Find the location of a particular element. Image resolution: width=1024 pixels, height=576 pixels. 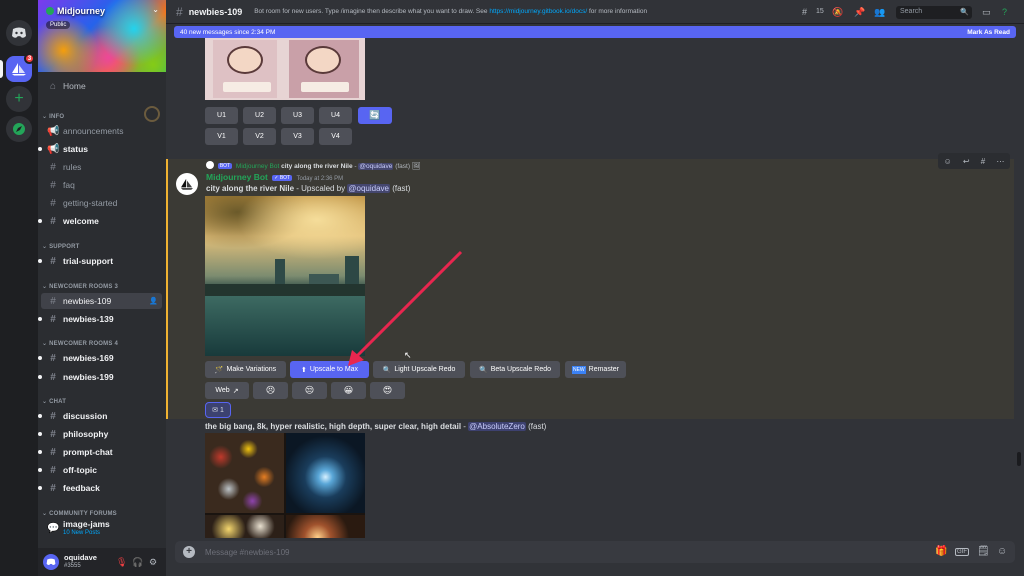

mute-mic-icon: 🎙 is located at coordinates (121, 562).